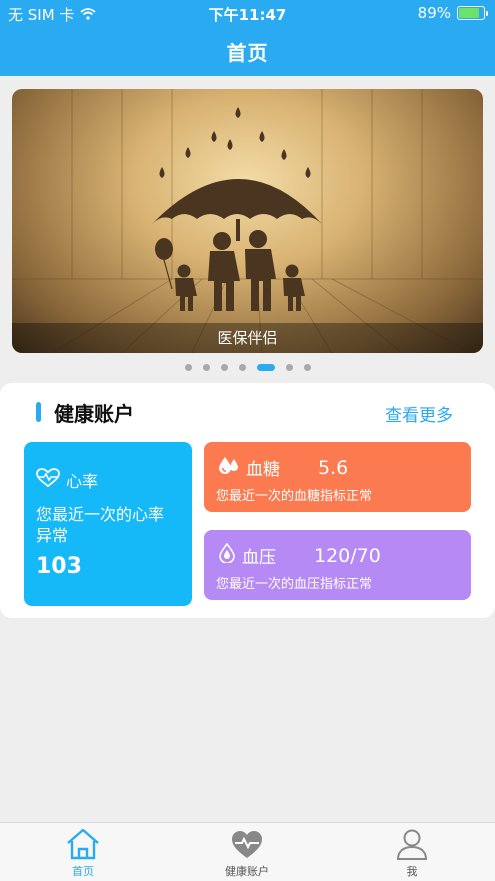  I want to click on blood-drop-icon, so click(229, 467).